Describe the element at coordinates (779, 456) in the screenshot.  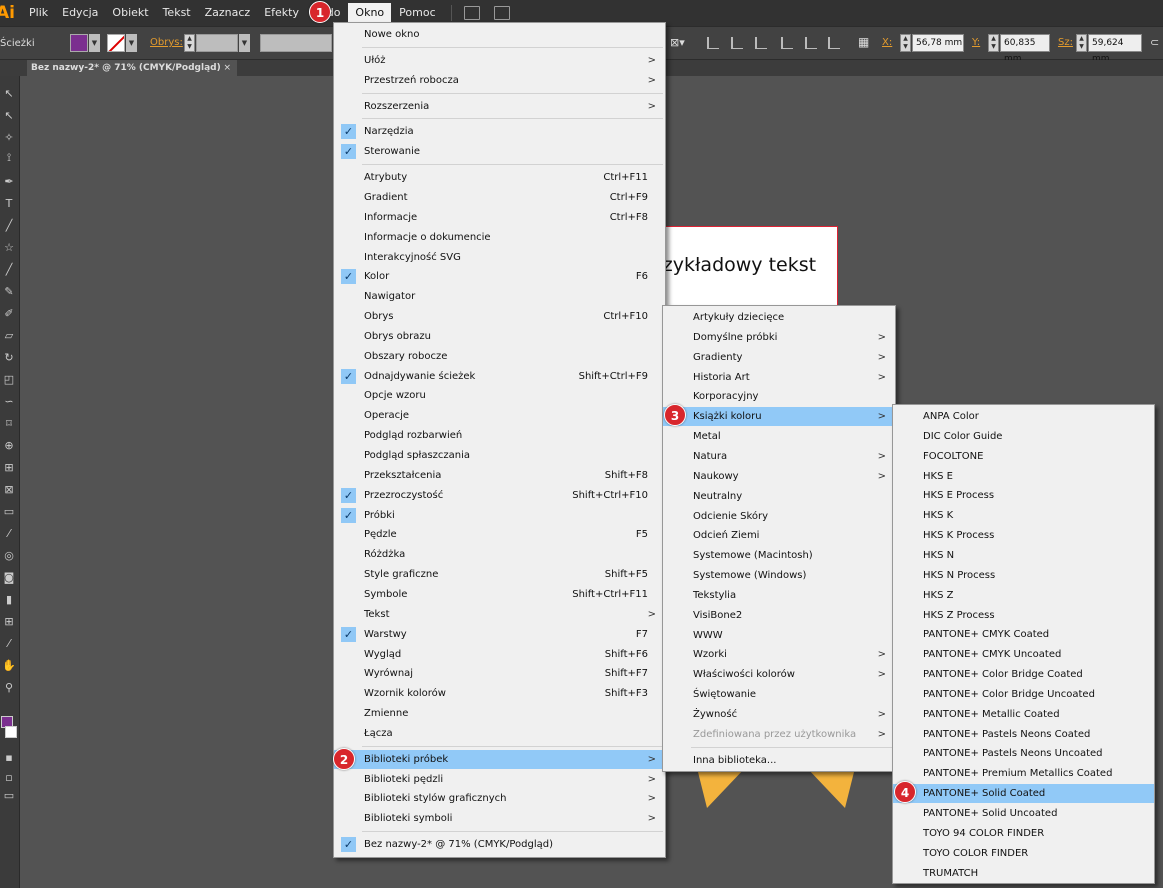
I see `swatch-library-item-natura: Natura >` at that location.